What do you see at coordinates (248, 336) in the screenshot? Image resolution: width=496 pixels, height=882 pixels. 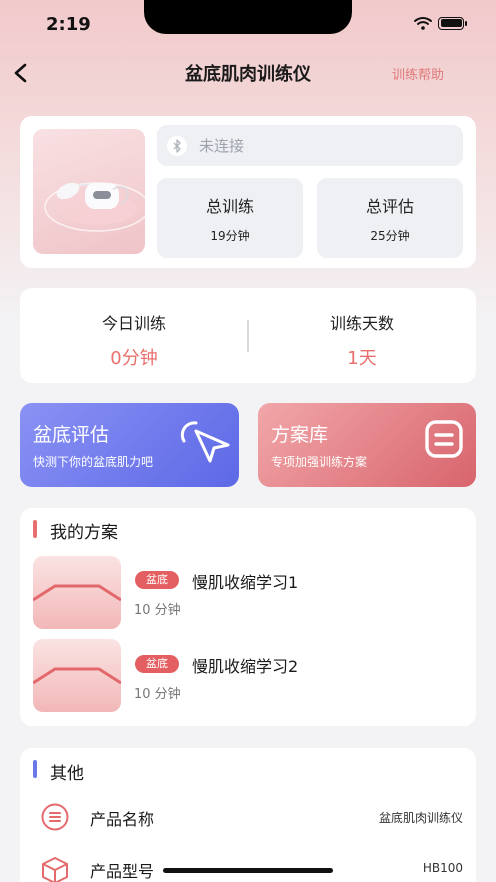 I see `divider` at bounding box center [248, 336].